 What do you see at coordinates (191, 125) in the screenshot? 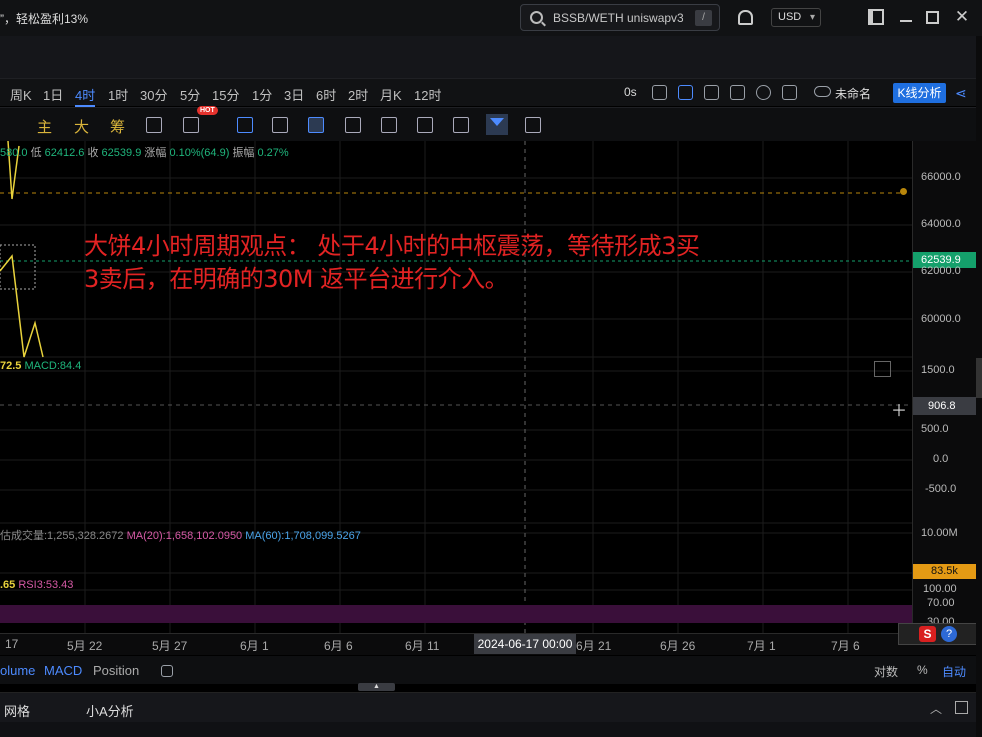
I see `strategy-icon` at bounding box center [191, 125].